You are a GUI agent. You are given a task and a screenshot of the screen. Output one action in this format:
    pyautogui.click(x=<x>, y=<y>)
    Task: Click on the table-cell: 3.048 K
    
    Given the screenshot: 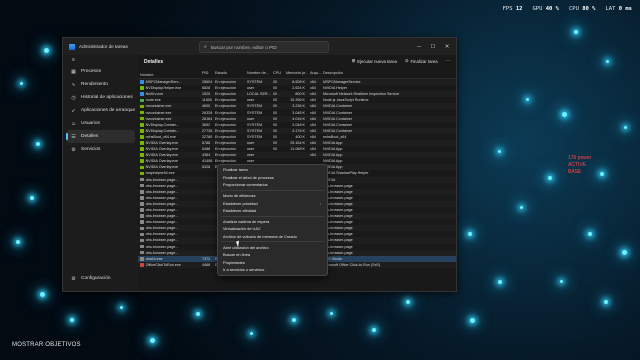 What is the action you would take?
    pyautogui.click(x=298, y=112)
    